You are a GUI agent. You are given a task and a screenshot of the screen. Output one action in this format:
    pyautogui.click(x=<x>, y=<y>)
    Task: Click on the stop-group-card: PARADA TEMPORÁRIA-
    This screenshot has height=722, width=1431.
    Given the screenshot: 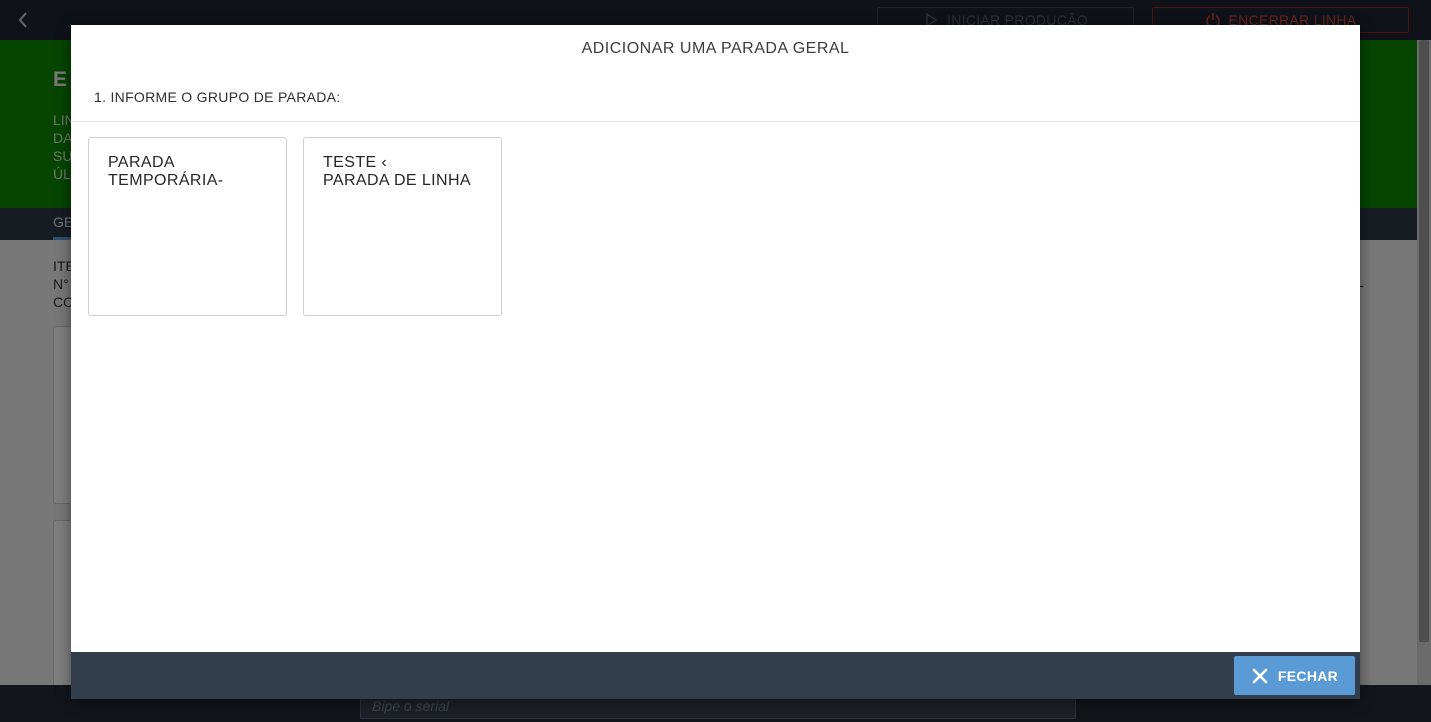 What is the action you would take?
    pyautogui.click(x=187, y=226)
    